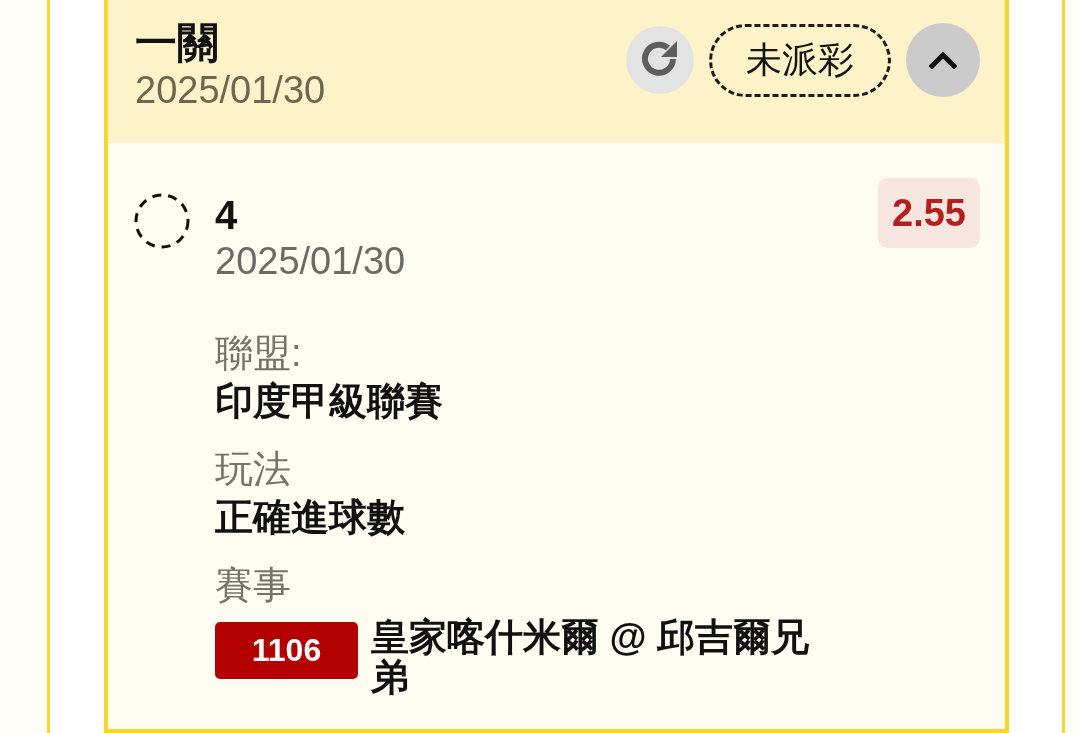  What do you see at coordinates (177, 43) in the screenshot?
I see `bet-type-title: 一關` at bounding box center [177, 43].